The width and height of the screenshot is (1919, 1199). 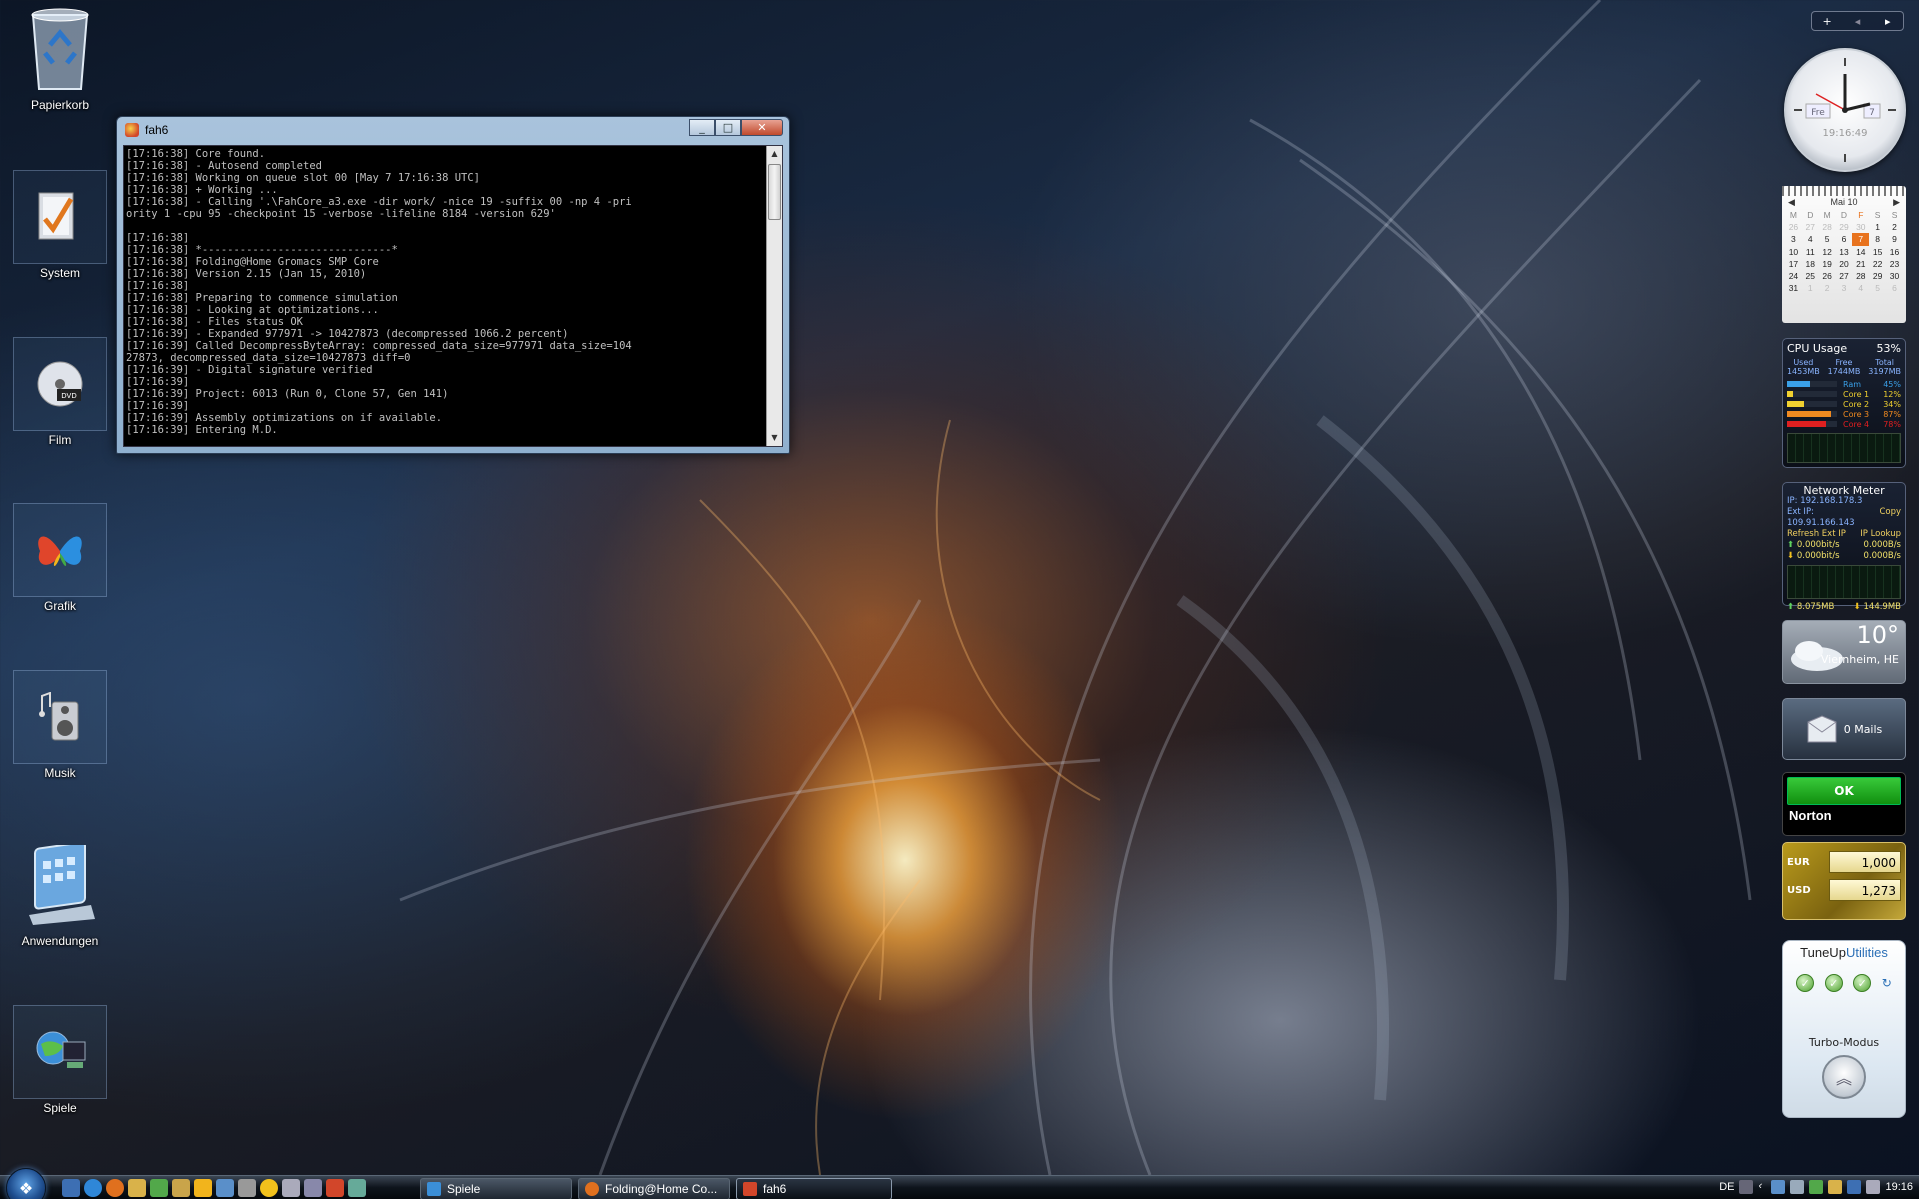 What do you see at coordinates (1778, 1187) in the screenshot?
I see `network-tray-icon` at bounding box center [1778, 1187].